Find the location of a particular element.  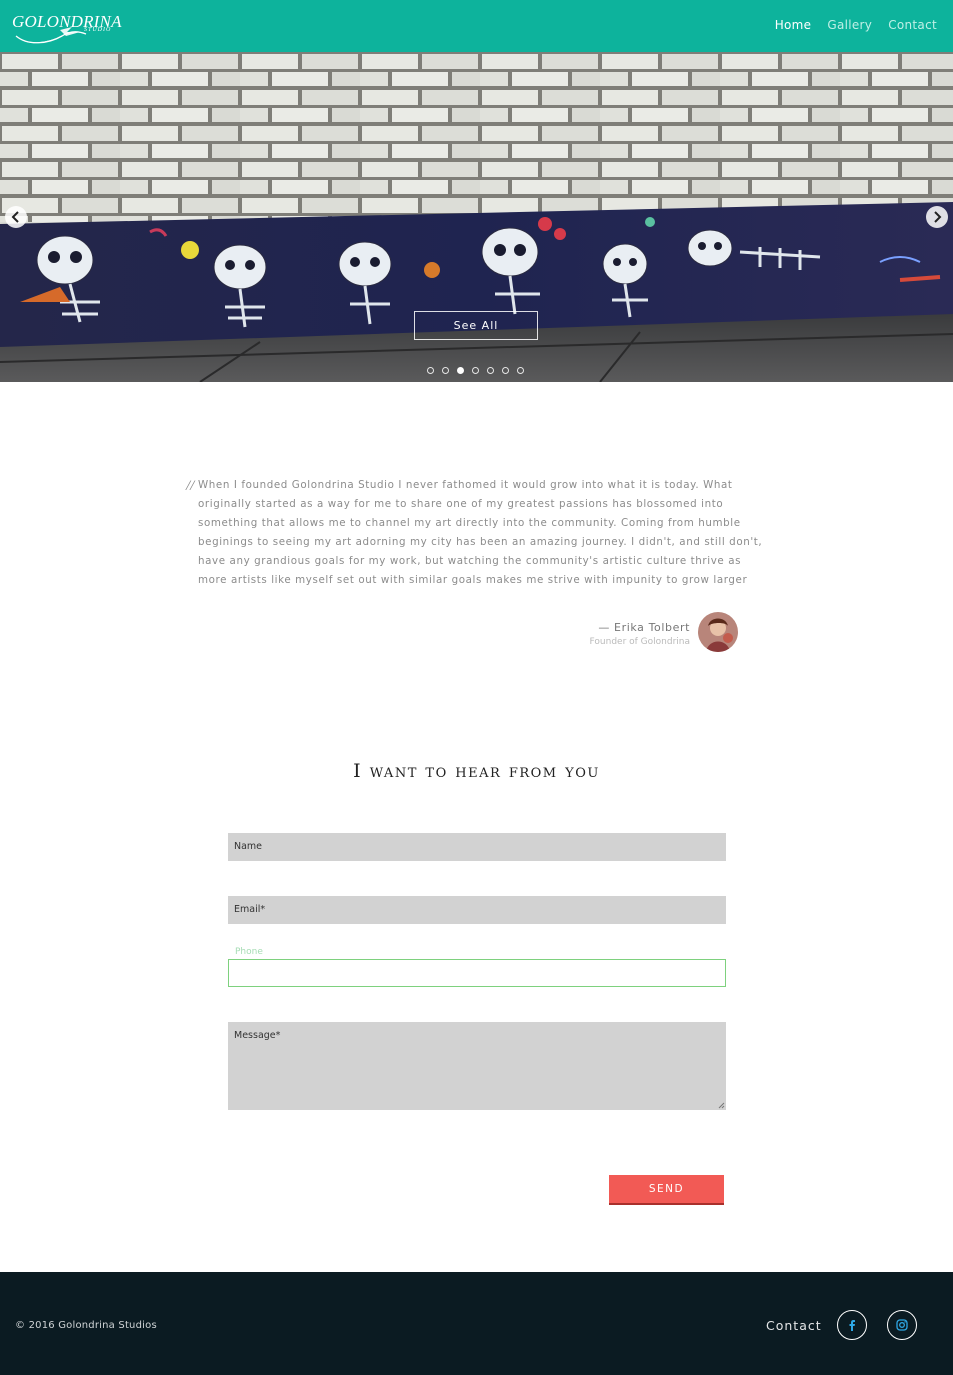

nav-contact: Contact is located at coordinates (912, 25).